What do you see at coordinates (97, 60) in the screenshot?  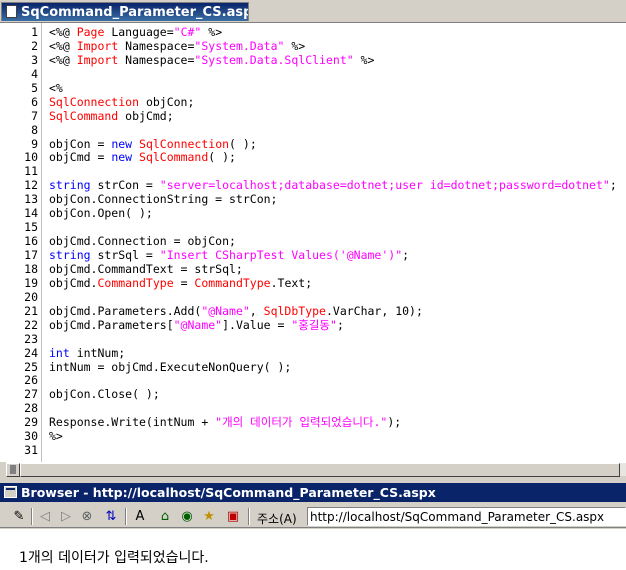 I see `code-token: Import` at bounding box center [97, 60].